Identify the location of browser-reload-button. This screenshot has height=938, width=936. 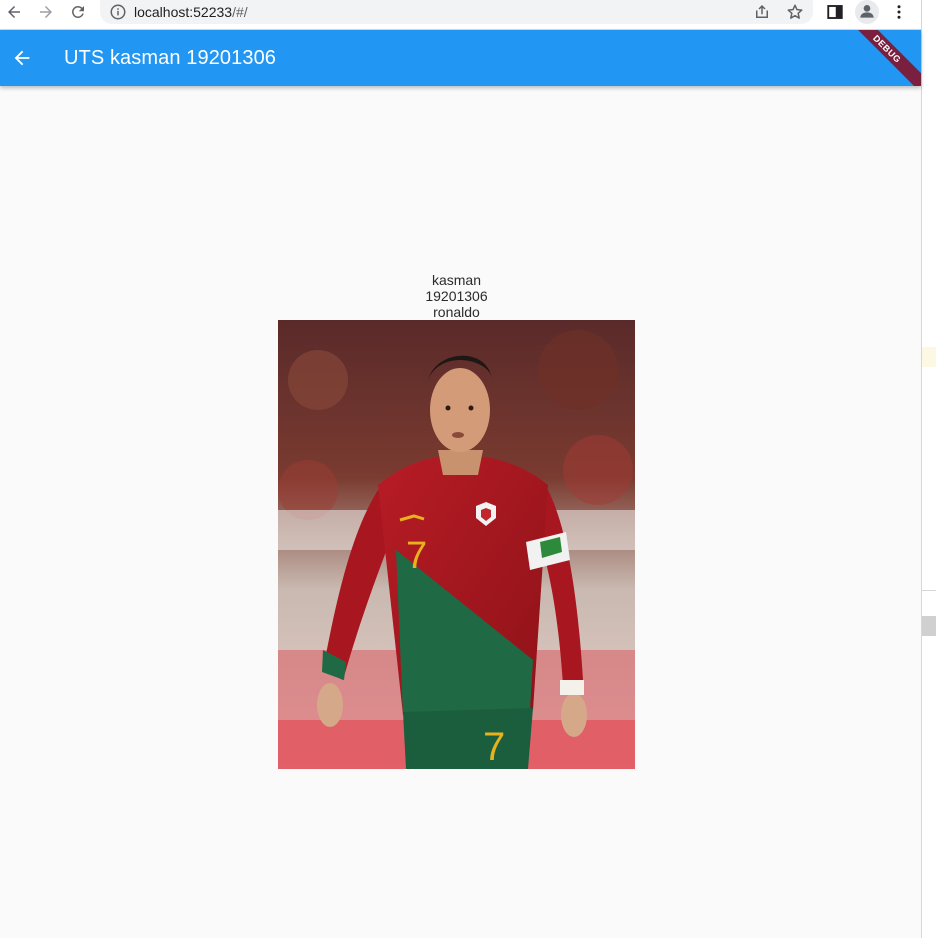
(78, 12).